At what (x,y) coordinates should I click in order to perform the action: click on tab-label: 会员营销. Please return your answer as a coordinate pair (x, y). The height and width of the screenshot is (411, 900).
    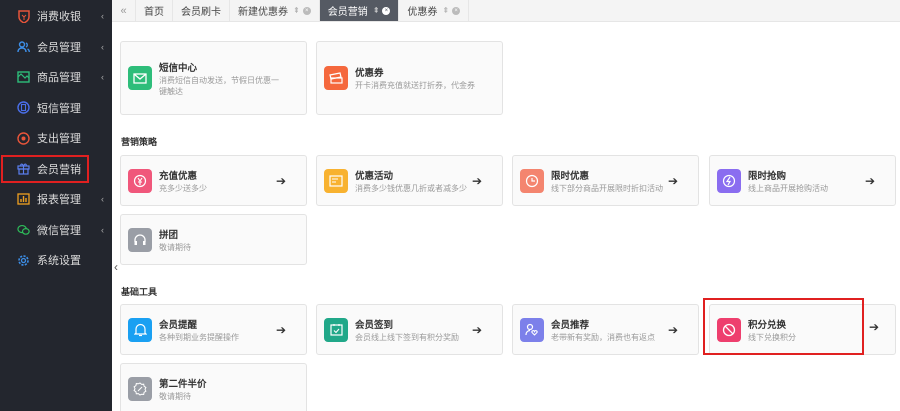
    Looking at the image, I should click on (347, 12).